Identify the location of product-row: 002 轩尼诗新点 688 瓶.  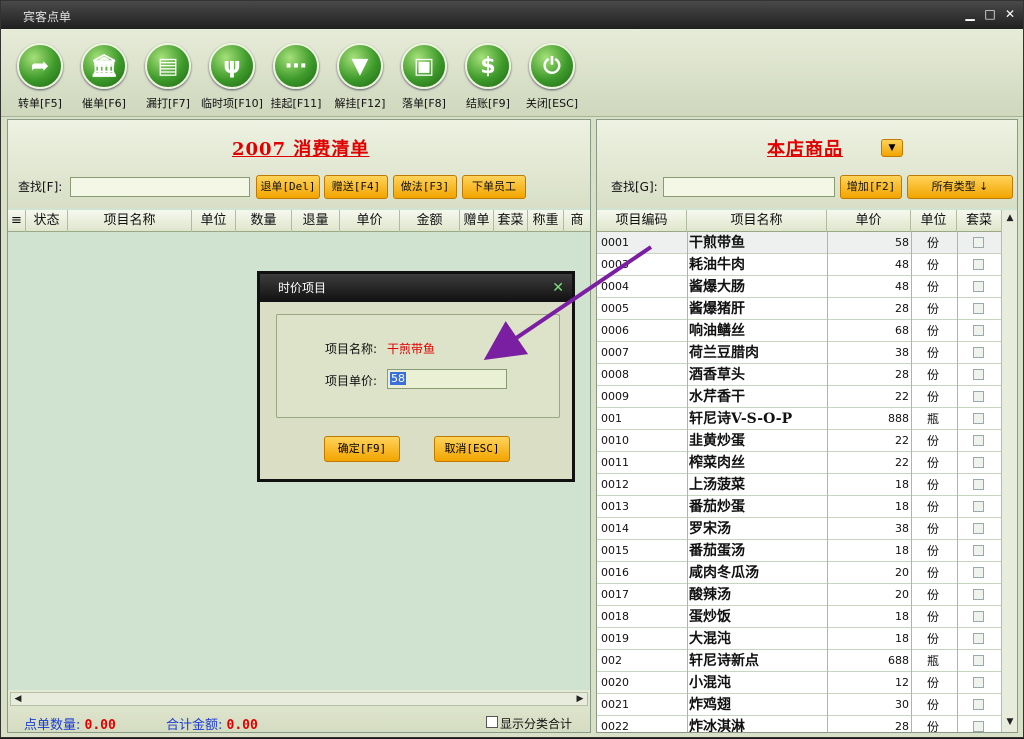
(799, 661).